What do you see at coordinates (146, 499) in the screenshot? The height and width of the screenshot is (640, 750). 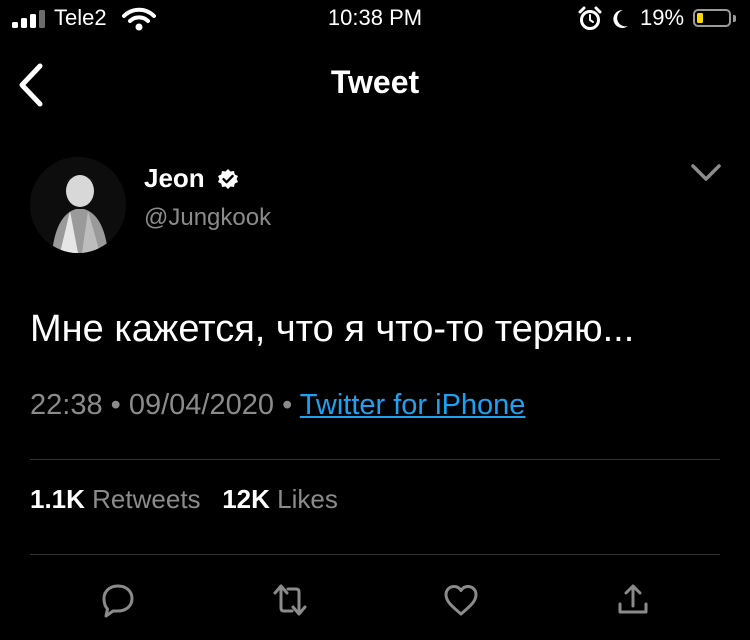 I see `retweets-label: Retweets` at bounding box center [146, 499].